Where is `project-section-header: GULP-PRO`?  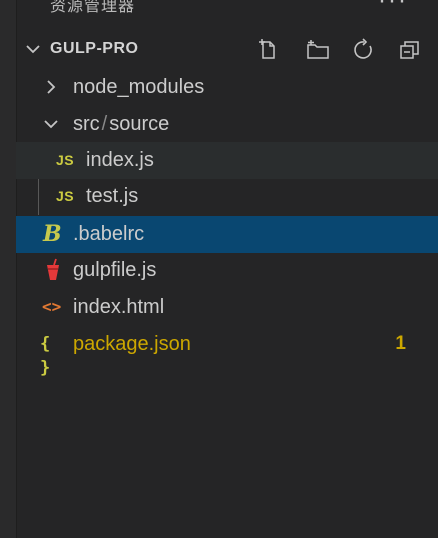 project-section-header: GULP-PRO is located at coordinates (227, 49).